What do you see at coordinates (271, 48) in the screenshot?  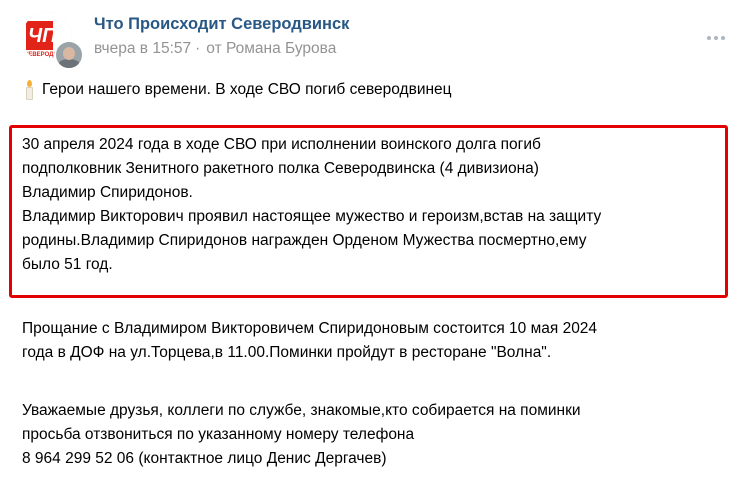 I see `post-author-link: от Романа Бурова` at bounding box center [271, 48].